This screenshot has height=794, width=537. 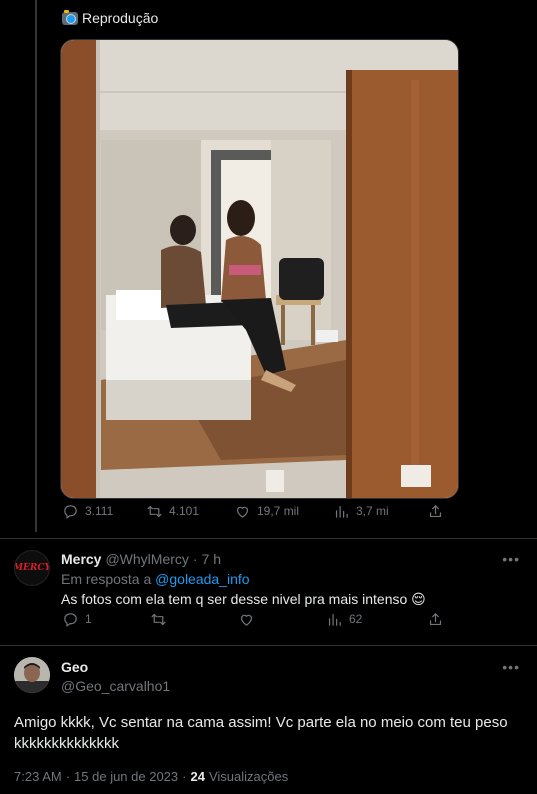 What do you see at coordinates (511, 559) in the screenshot?
I see `reply-more-icon: •••` at bounding box center [511, 559].